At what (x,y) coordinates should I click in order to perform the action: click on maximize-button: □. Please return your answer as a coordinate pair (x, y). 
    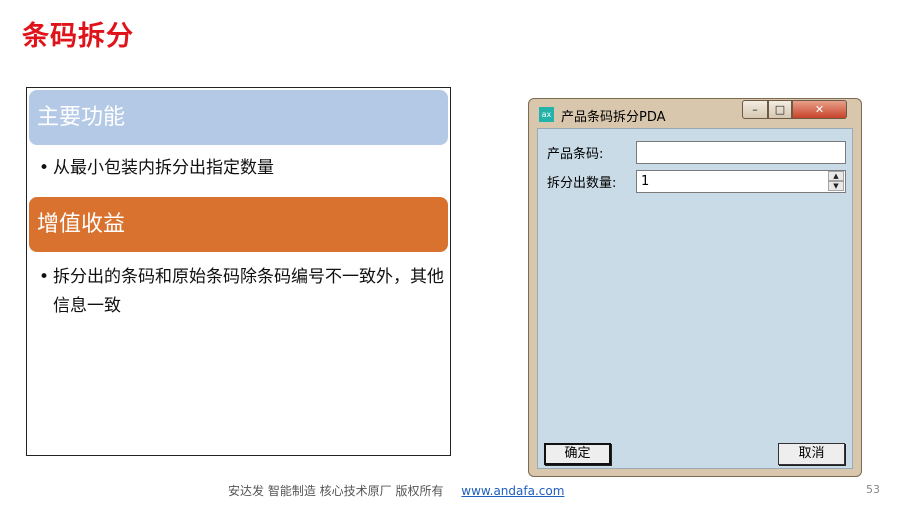
    Looking at the image, I should click on (780, 109).